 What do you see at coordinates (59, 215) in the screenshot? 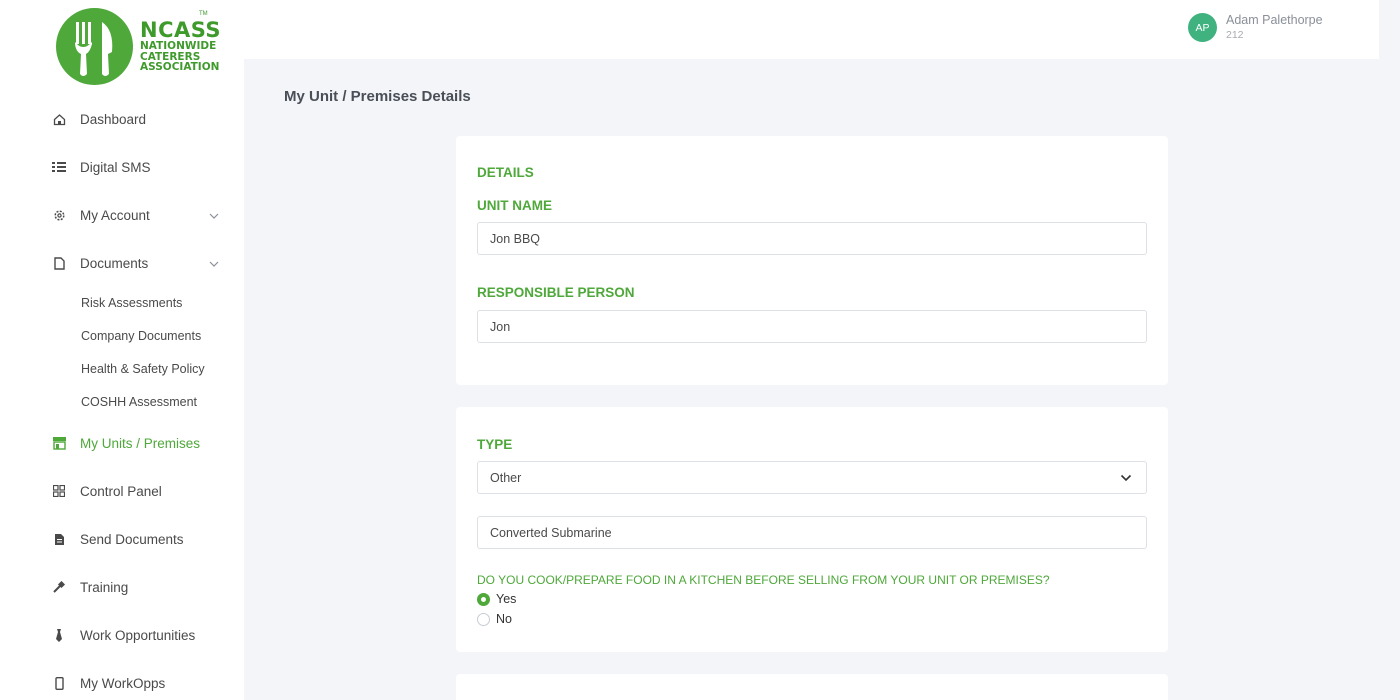
I see `gear-icon` at bounding box center [59, 215].